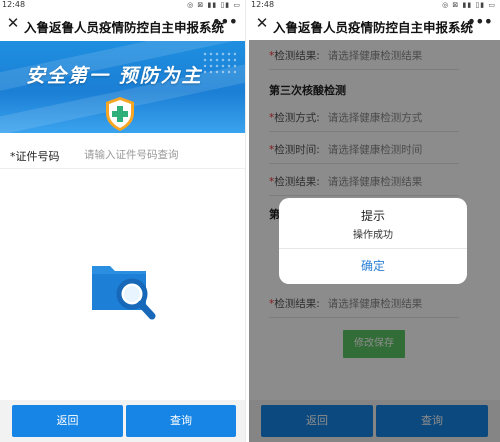 The height and width of the screenshot is (442, 500). Describe the element at coordinates (219, 63) in the screenshot. I see `banner-dots` at that location.